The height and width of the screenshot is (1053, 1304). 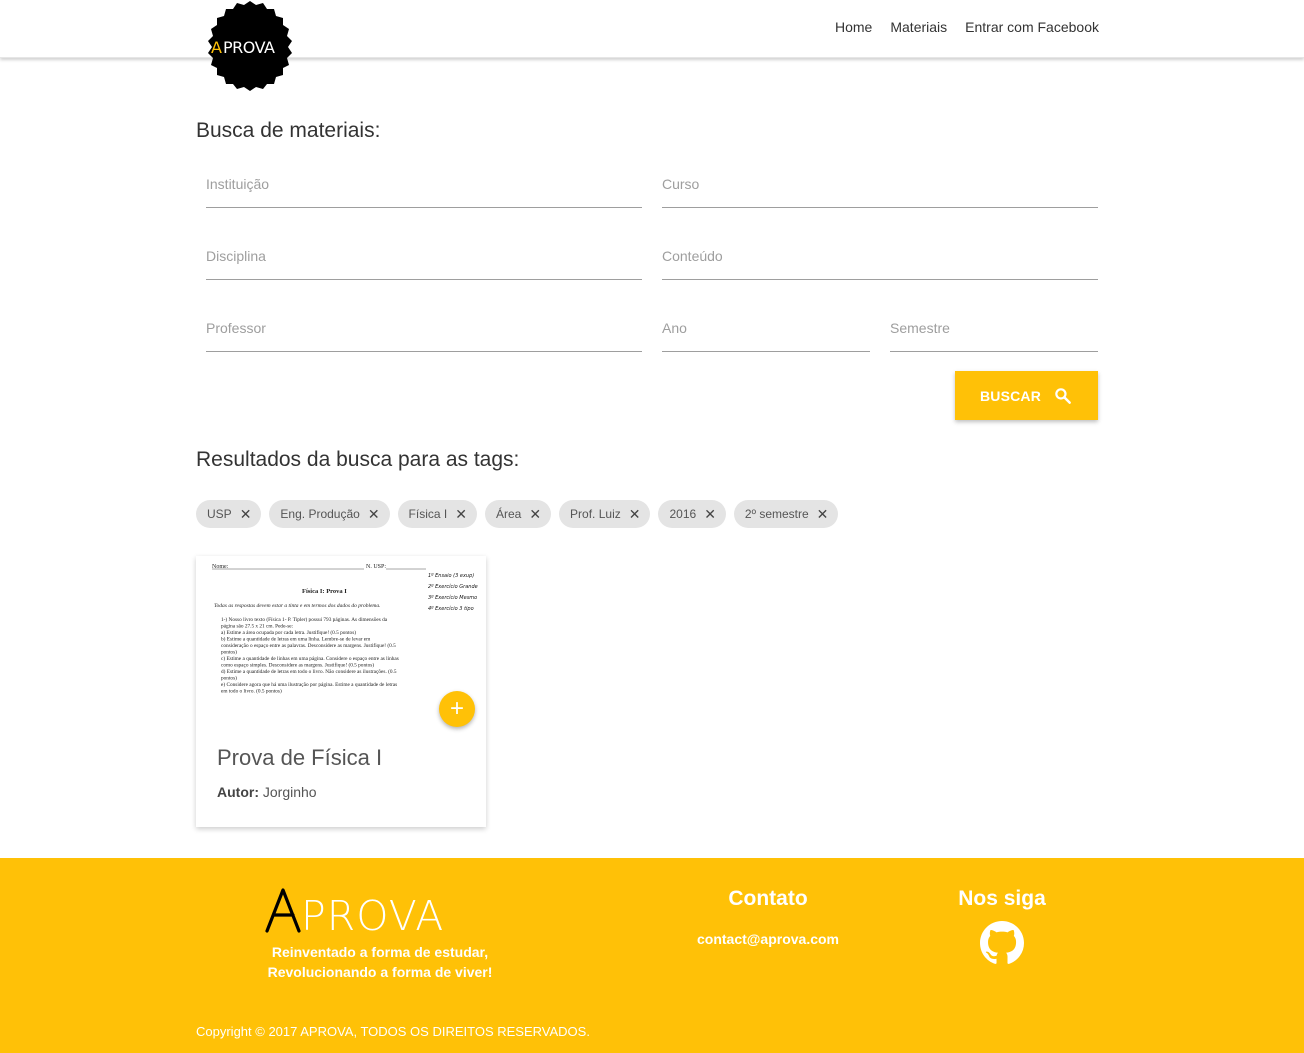 I want to click on results-title: Resultados da busca para as tags:, so click(x=358, y=459).